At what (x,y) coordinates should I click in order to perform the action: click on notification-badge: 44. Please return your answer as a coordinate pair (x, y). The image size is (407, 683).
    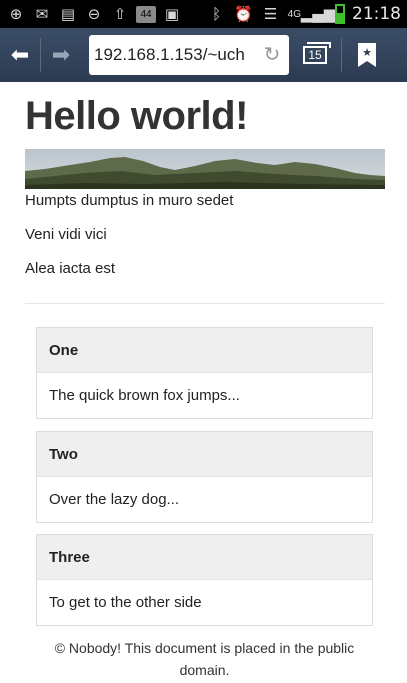
    Looking at the image, I should click on (146, 14).